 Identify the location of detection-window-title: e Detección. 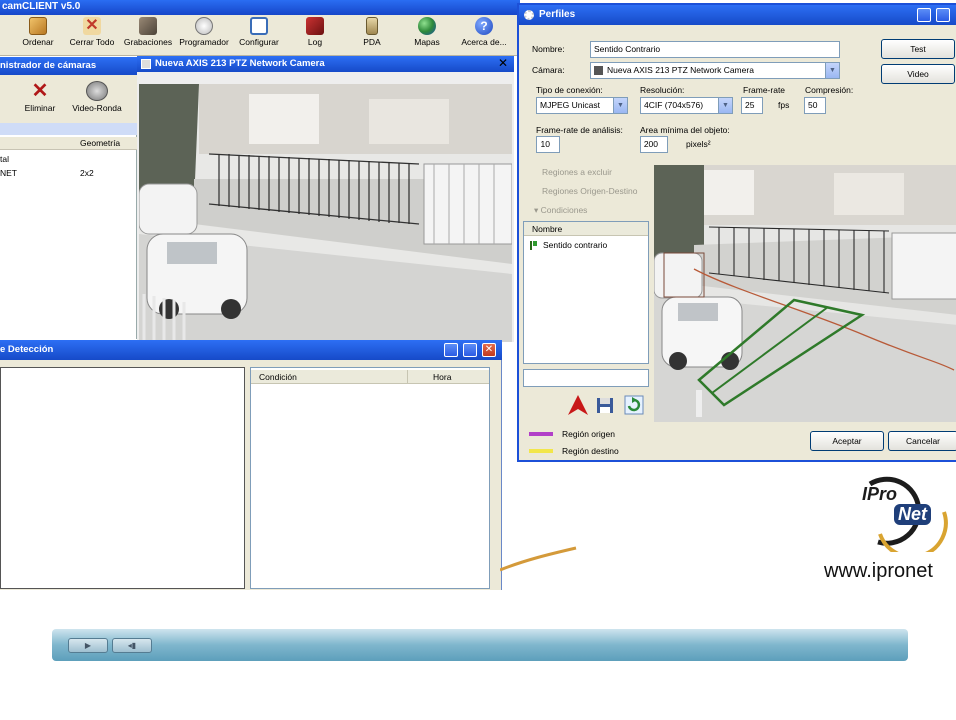
(27, 349).